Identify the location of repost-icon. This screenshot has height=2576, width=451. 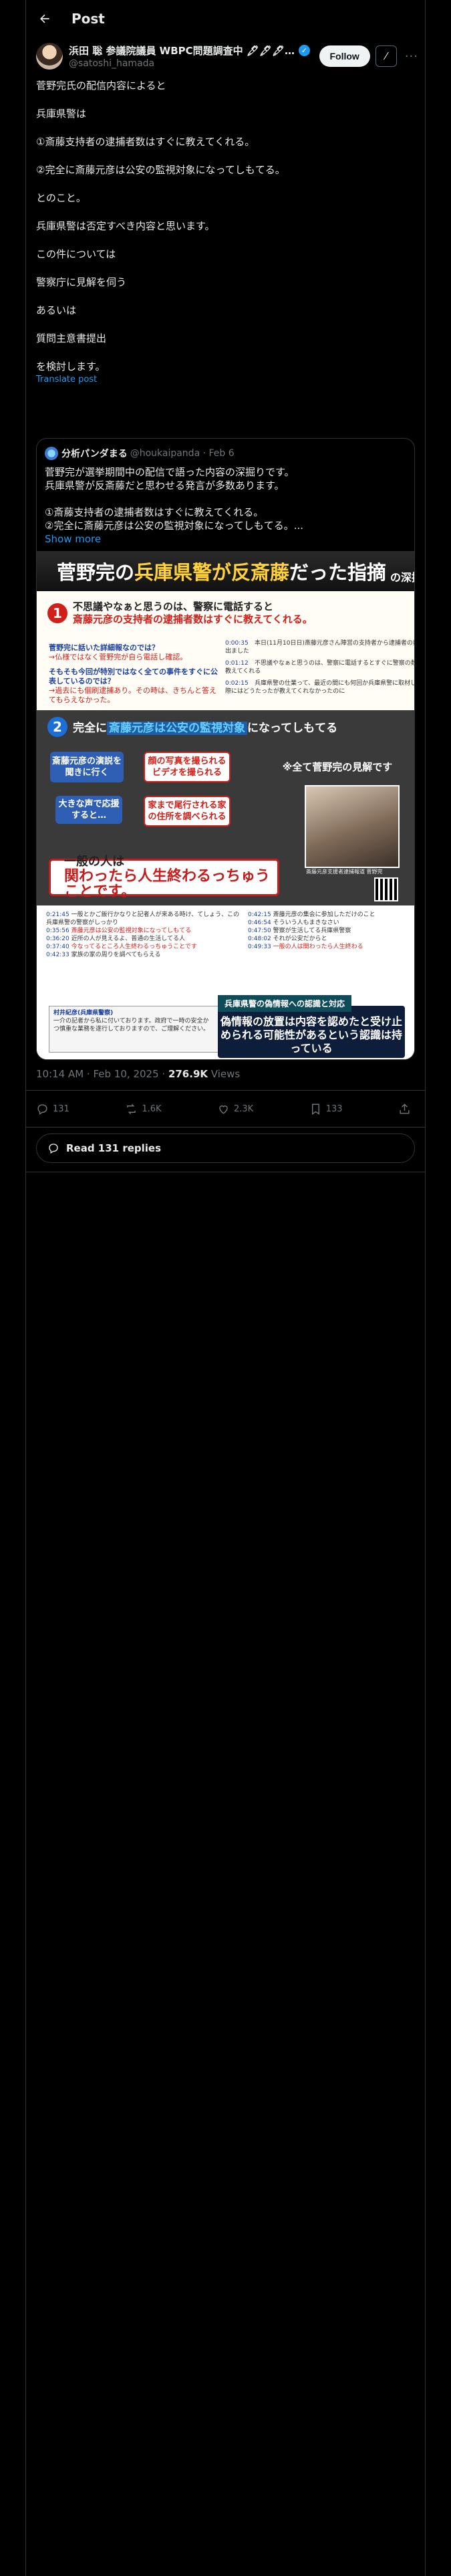
(131, 1108).